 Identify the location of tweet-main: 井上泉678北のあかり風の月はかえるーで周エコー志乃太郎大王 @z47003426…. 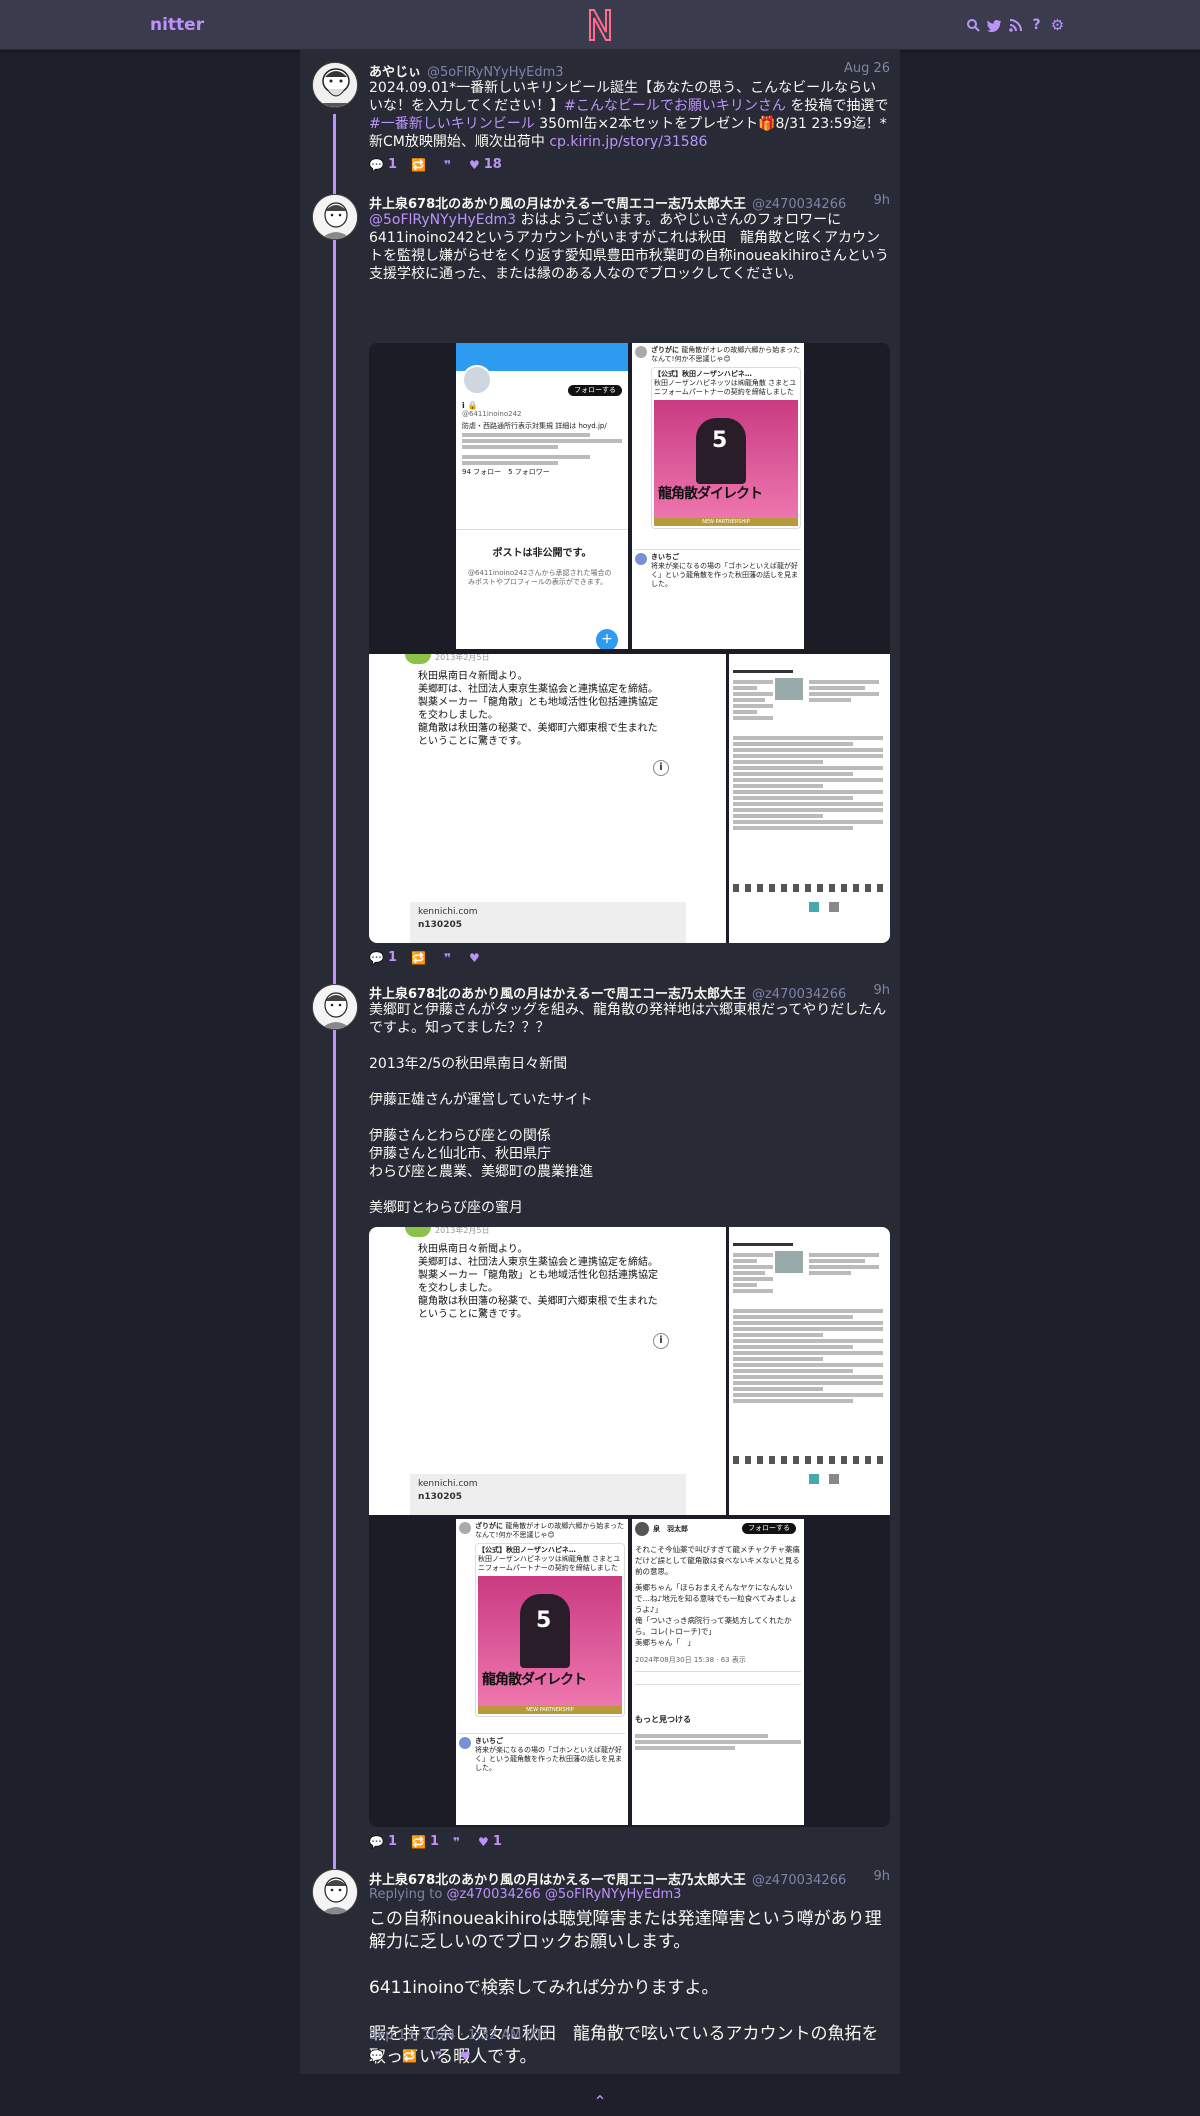
(600, 1963).